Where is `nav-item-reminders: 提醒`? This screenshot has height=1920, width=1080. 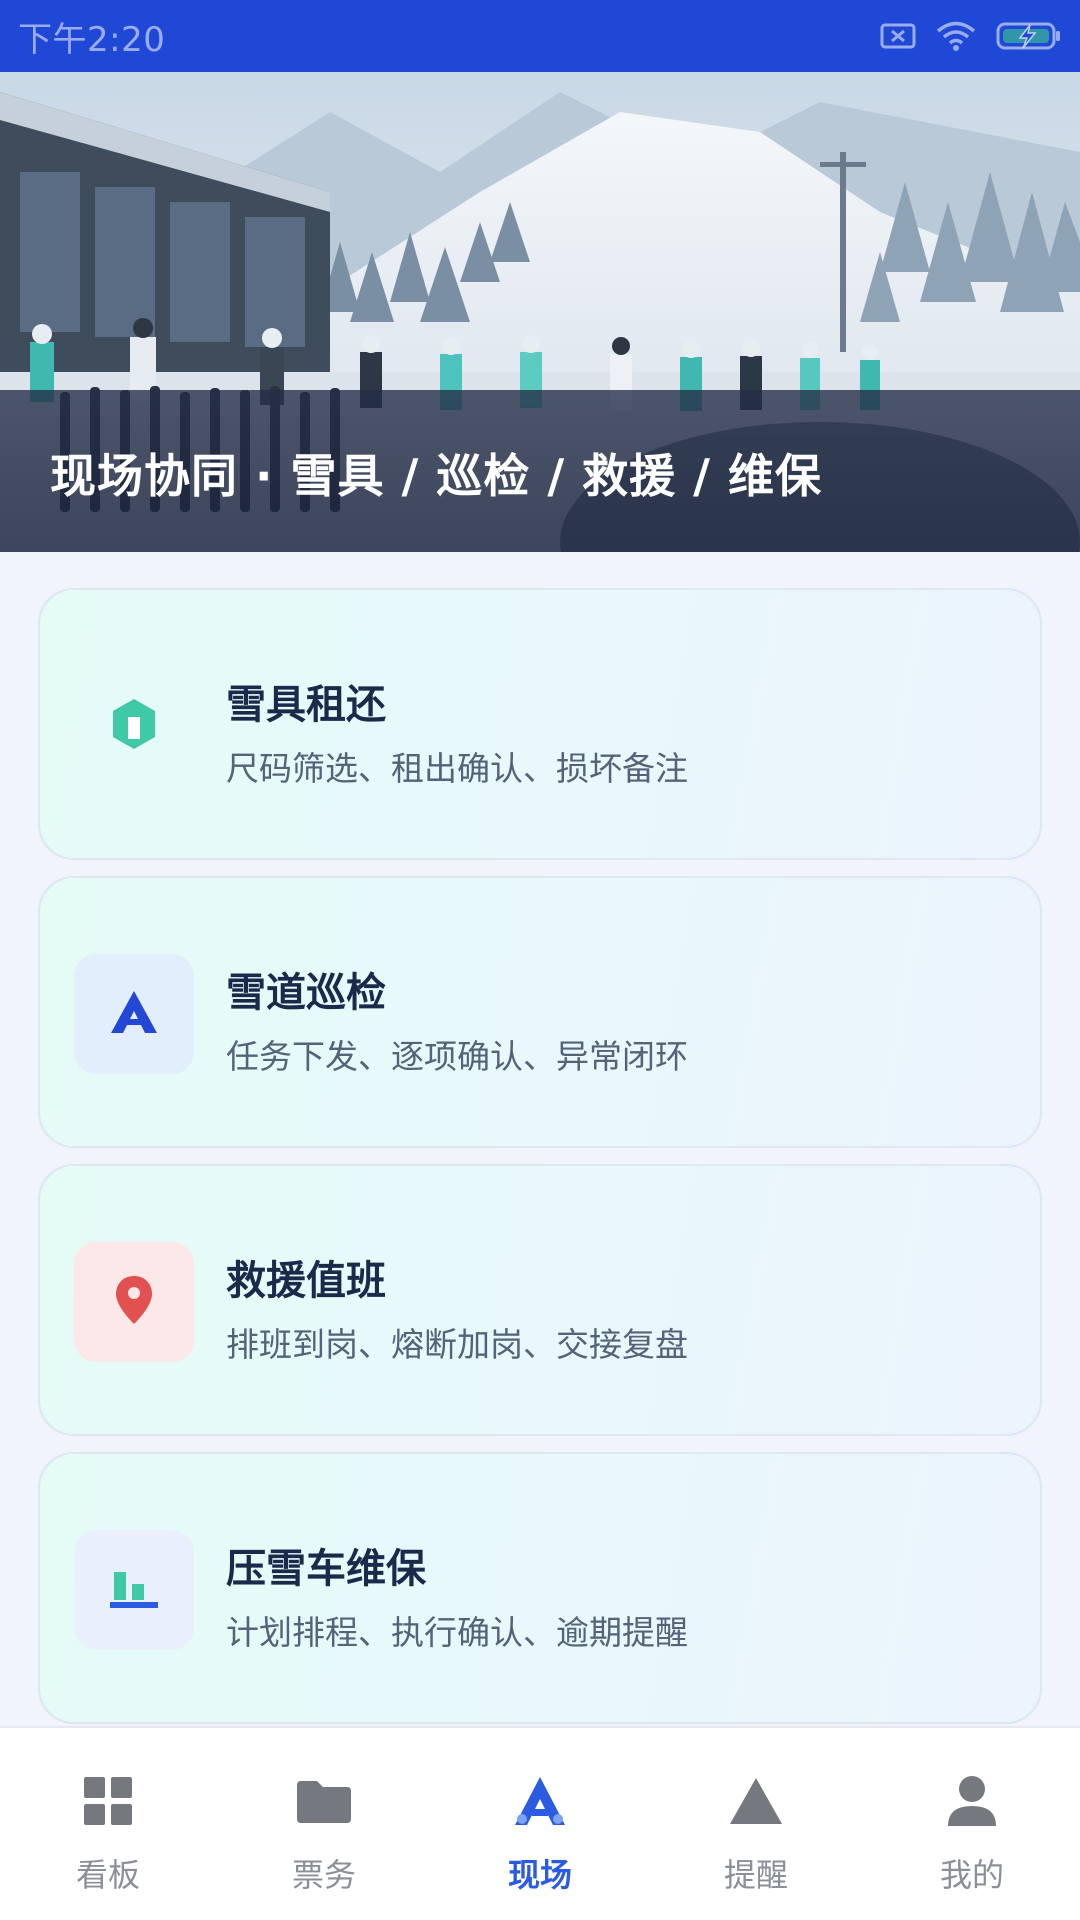 nav-item-reminders: 提醒 is located at coordinates (756, 1824).